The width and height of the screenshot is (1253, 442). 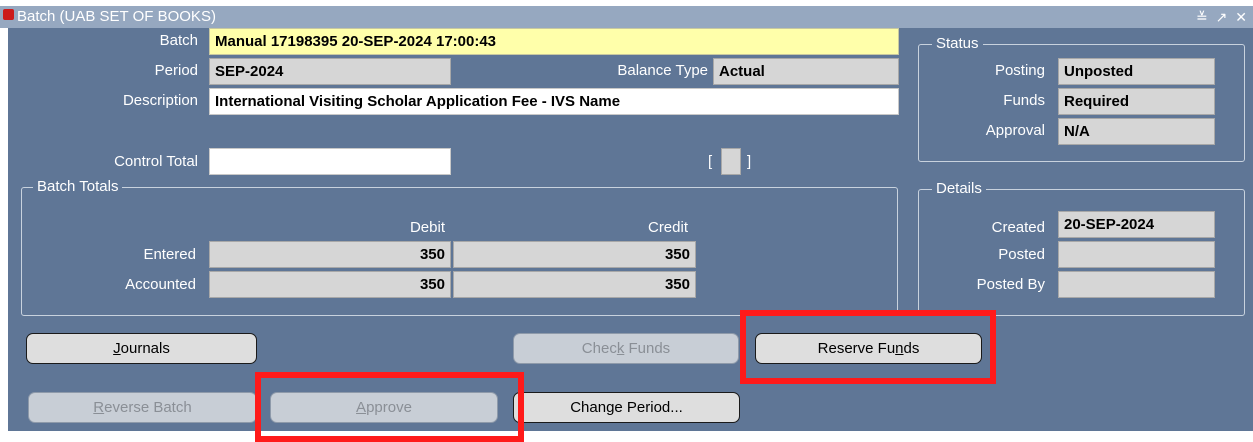 I want to click on period-label: Period, so click(x=176, y=70).